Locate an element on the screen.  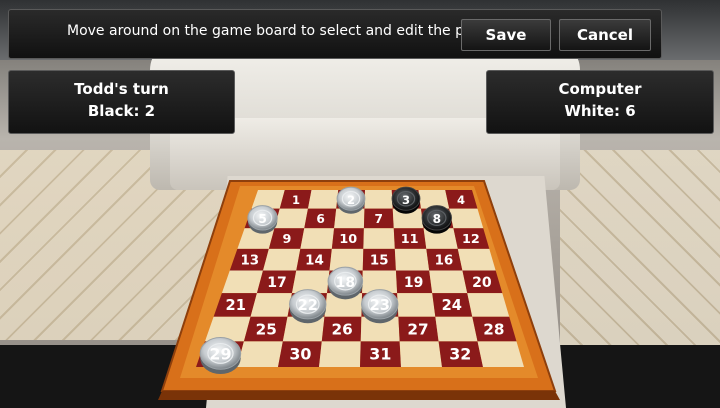
floor-right is located at coordinates (640, 250).